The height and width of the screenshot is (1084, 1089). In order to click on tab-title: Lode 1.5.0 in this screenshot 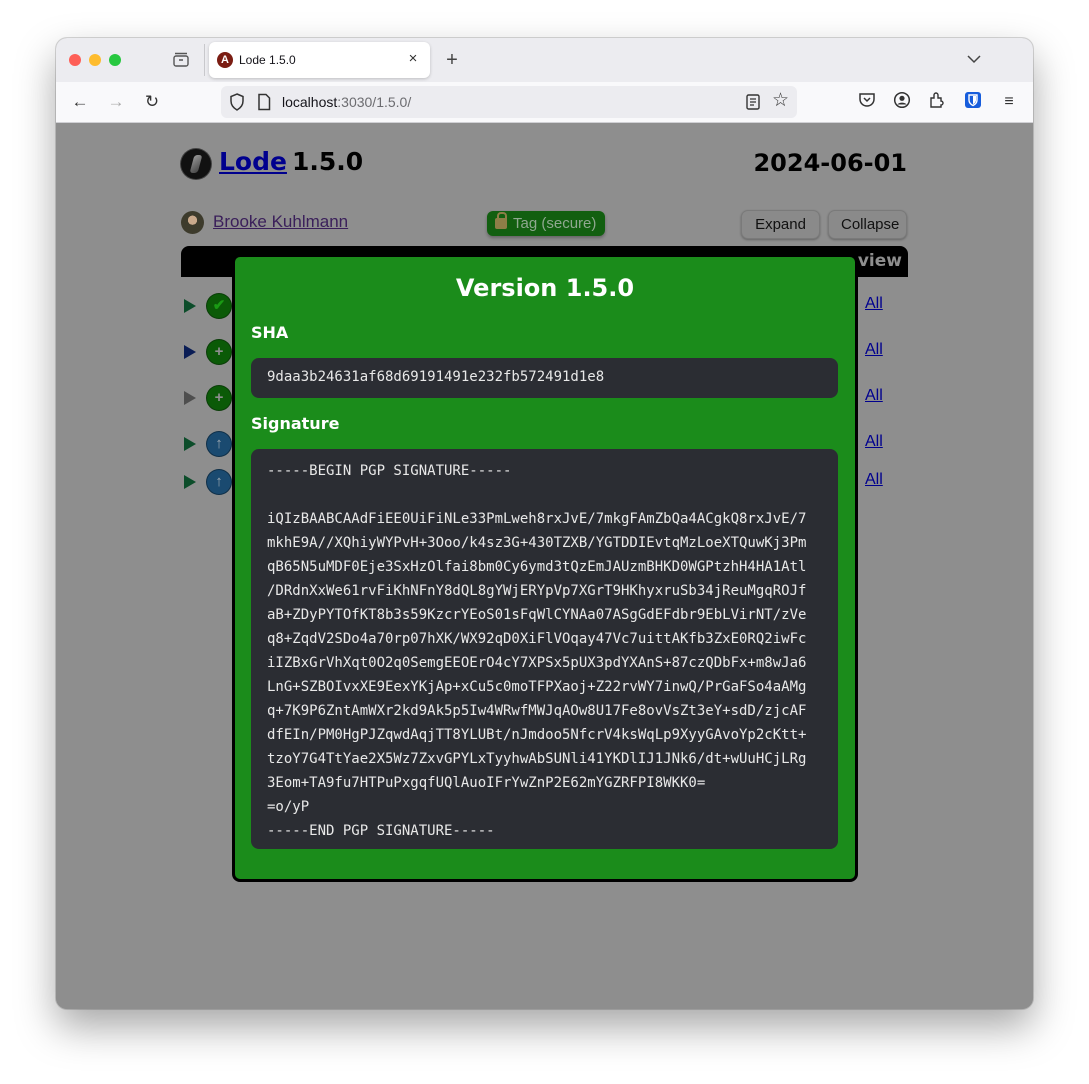, I will do `click(267, 60)`.